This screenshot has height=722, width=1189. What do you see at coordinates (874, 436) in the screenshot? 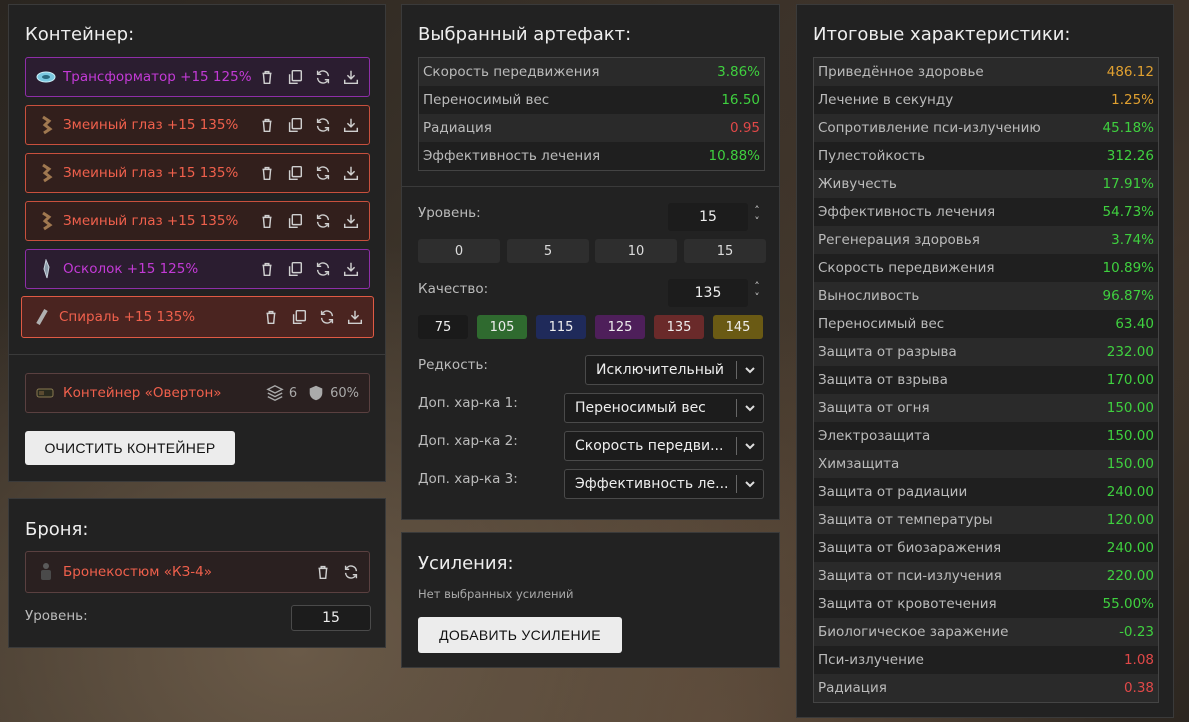
I see `stat-label: Электрозащита` at bounding box center [874, 436].